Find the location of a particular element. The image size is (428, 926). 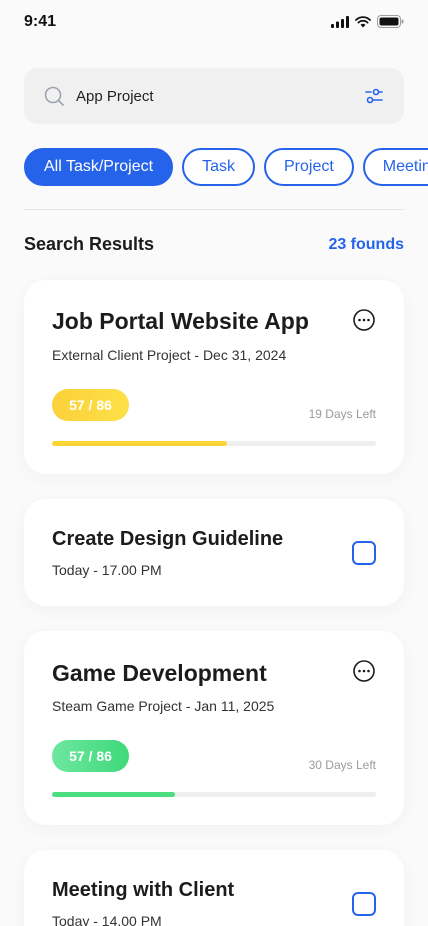

chip-task: Task is located at coordinates (218, 167).